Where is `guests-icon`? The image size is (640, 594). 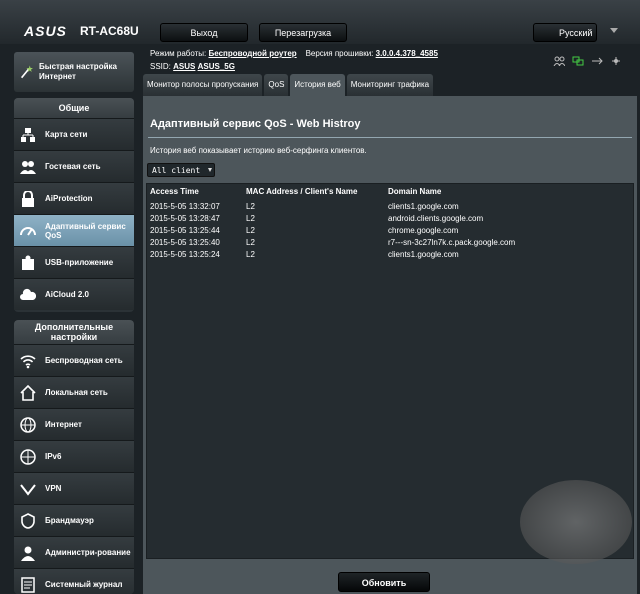
guests-icon is located at coordinates (28, 167).